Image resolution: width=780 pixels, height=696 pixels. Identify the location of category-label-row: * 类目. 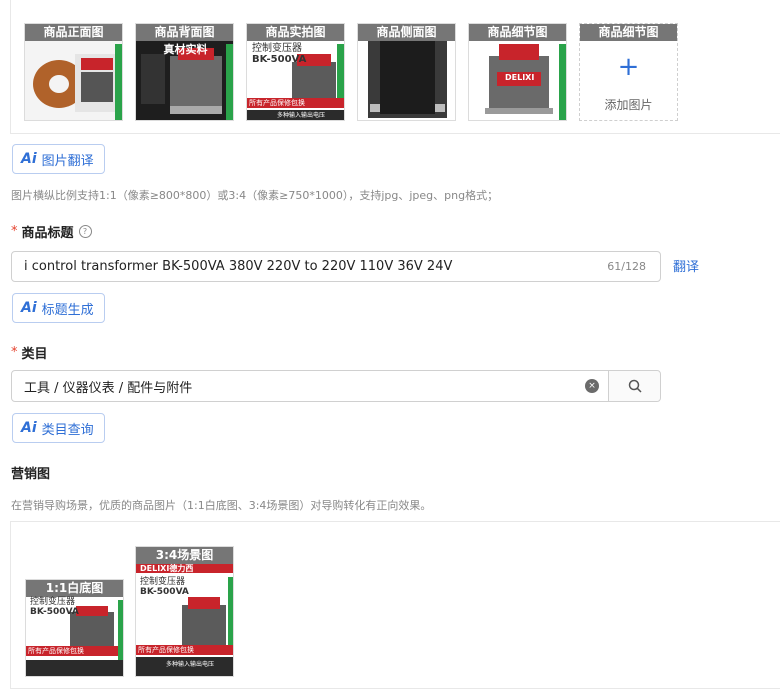
(29, 352).